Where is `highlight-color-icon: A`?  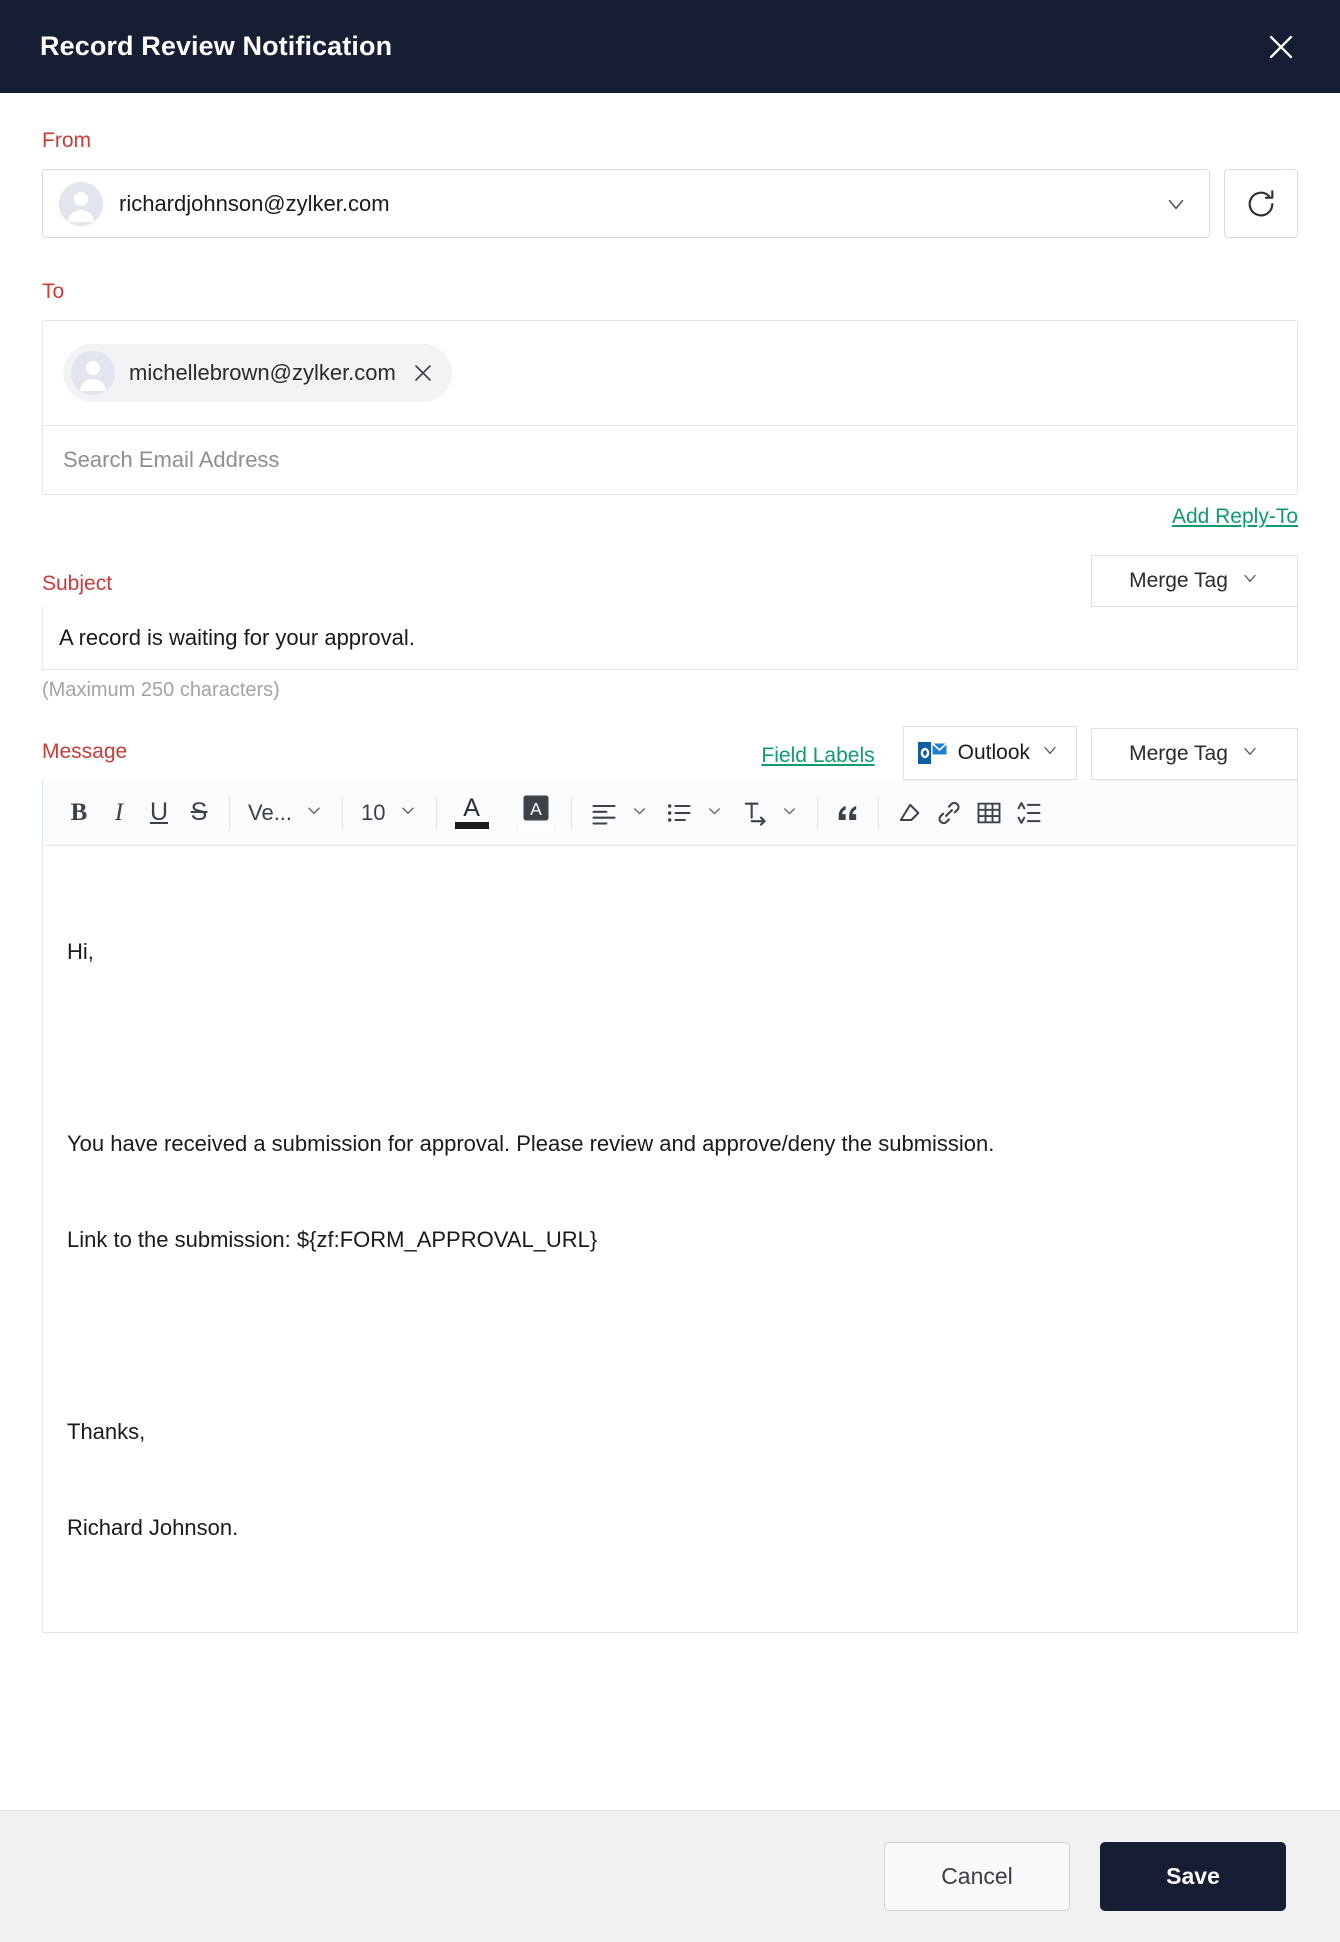
highlight-color-icon: A is located at coordinates (536, 813).